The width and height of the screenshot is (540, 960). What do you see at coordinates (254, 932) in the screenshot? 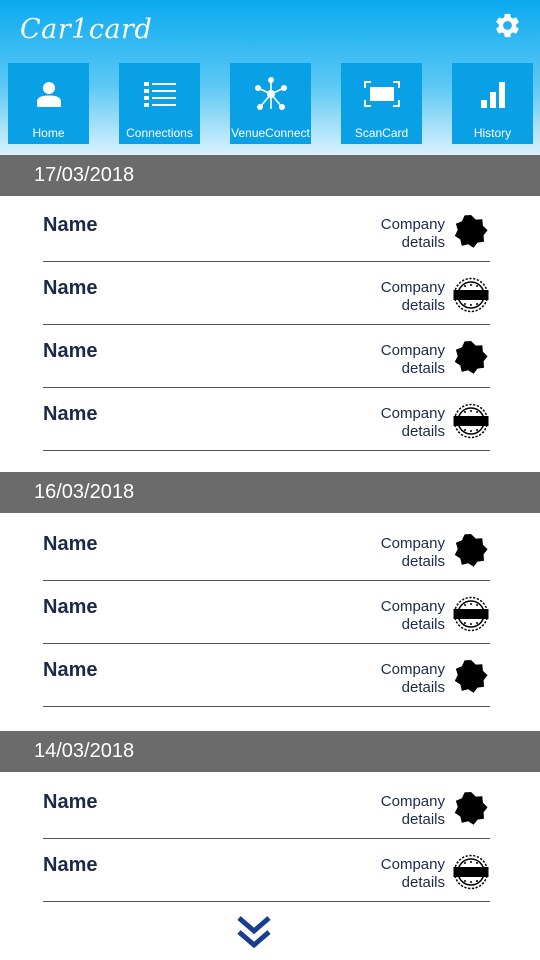
I see `chevron-double-down-icon` at bounding box center [254, 932].